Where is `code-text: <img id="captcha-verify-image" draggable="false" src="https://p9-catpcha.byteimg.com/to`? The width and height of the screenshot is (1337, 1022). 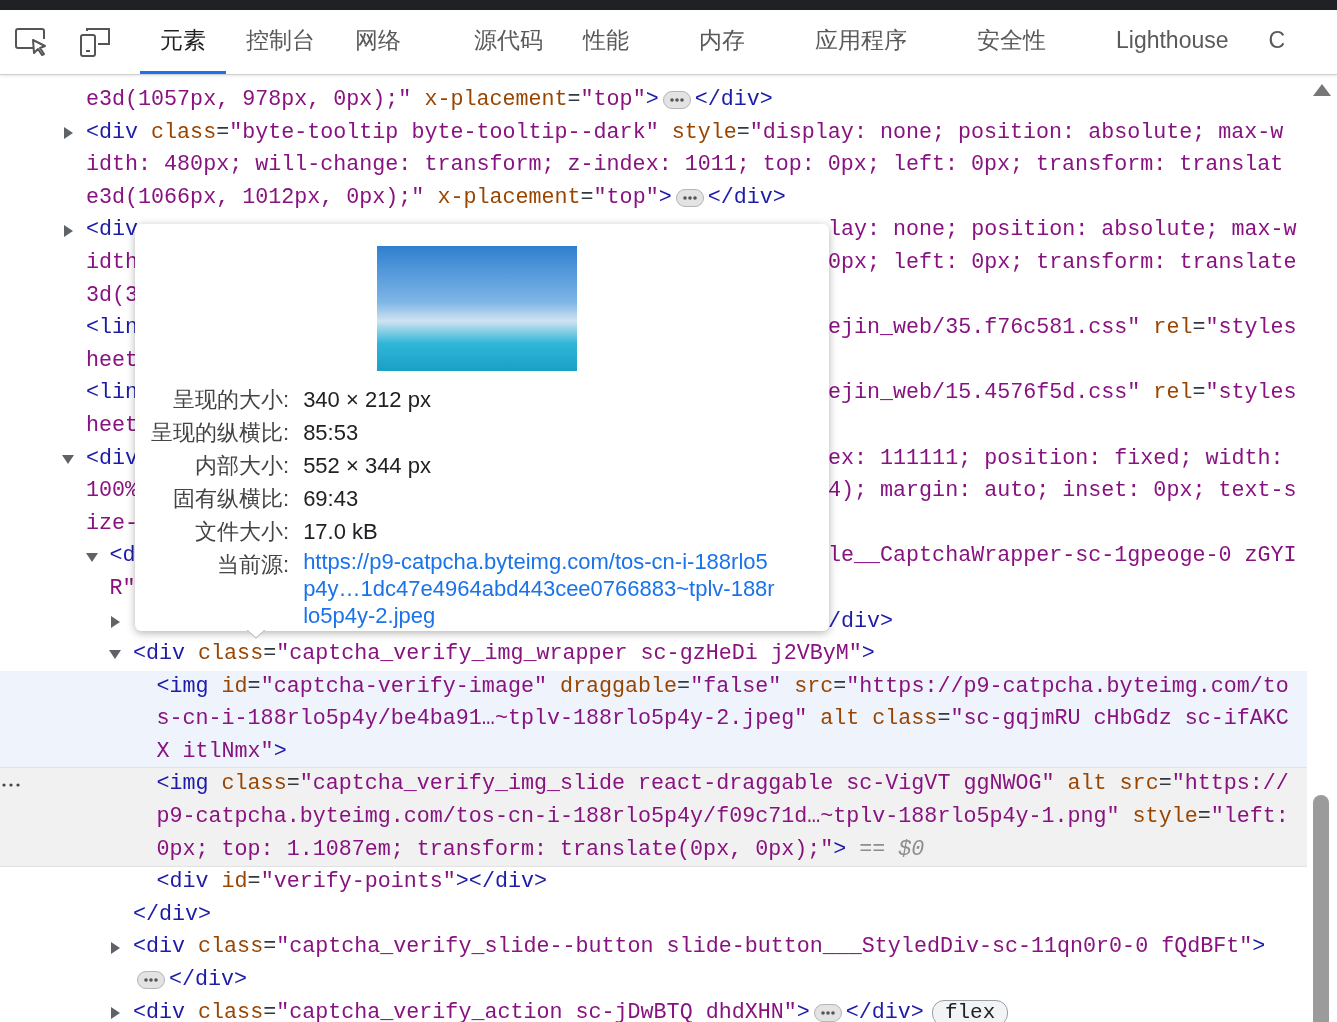 code-text: <img id="captcha-verify-image" draggable="false" src="https://p9-catpcha.byteimg.com/to is located at coordinates (722, 686).